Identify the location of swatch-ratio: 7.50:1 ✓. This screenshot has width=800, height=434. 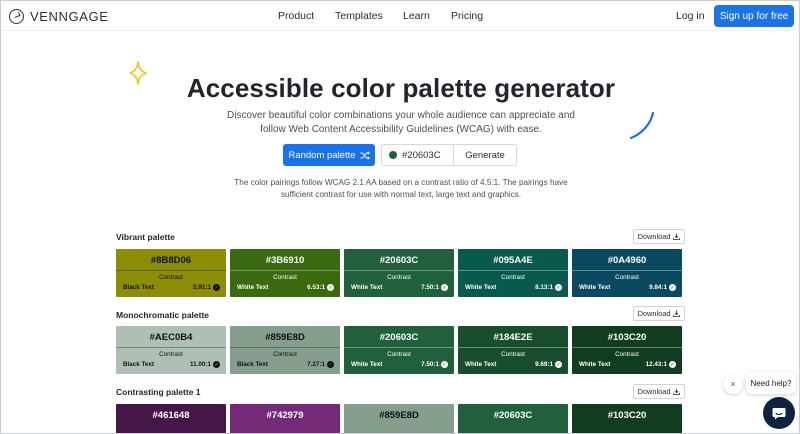
(434, 287).